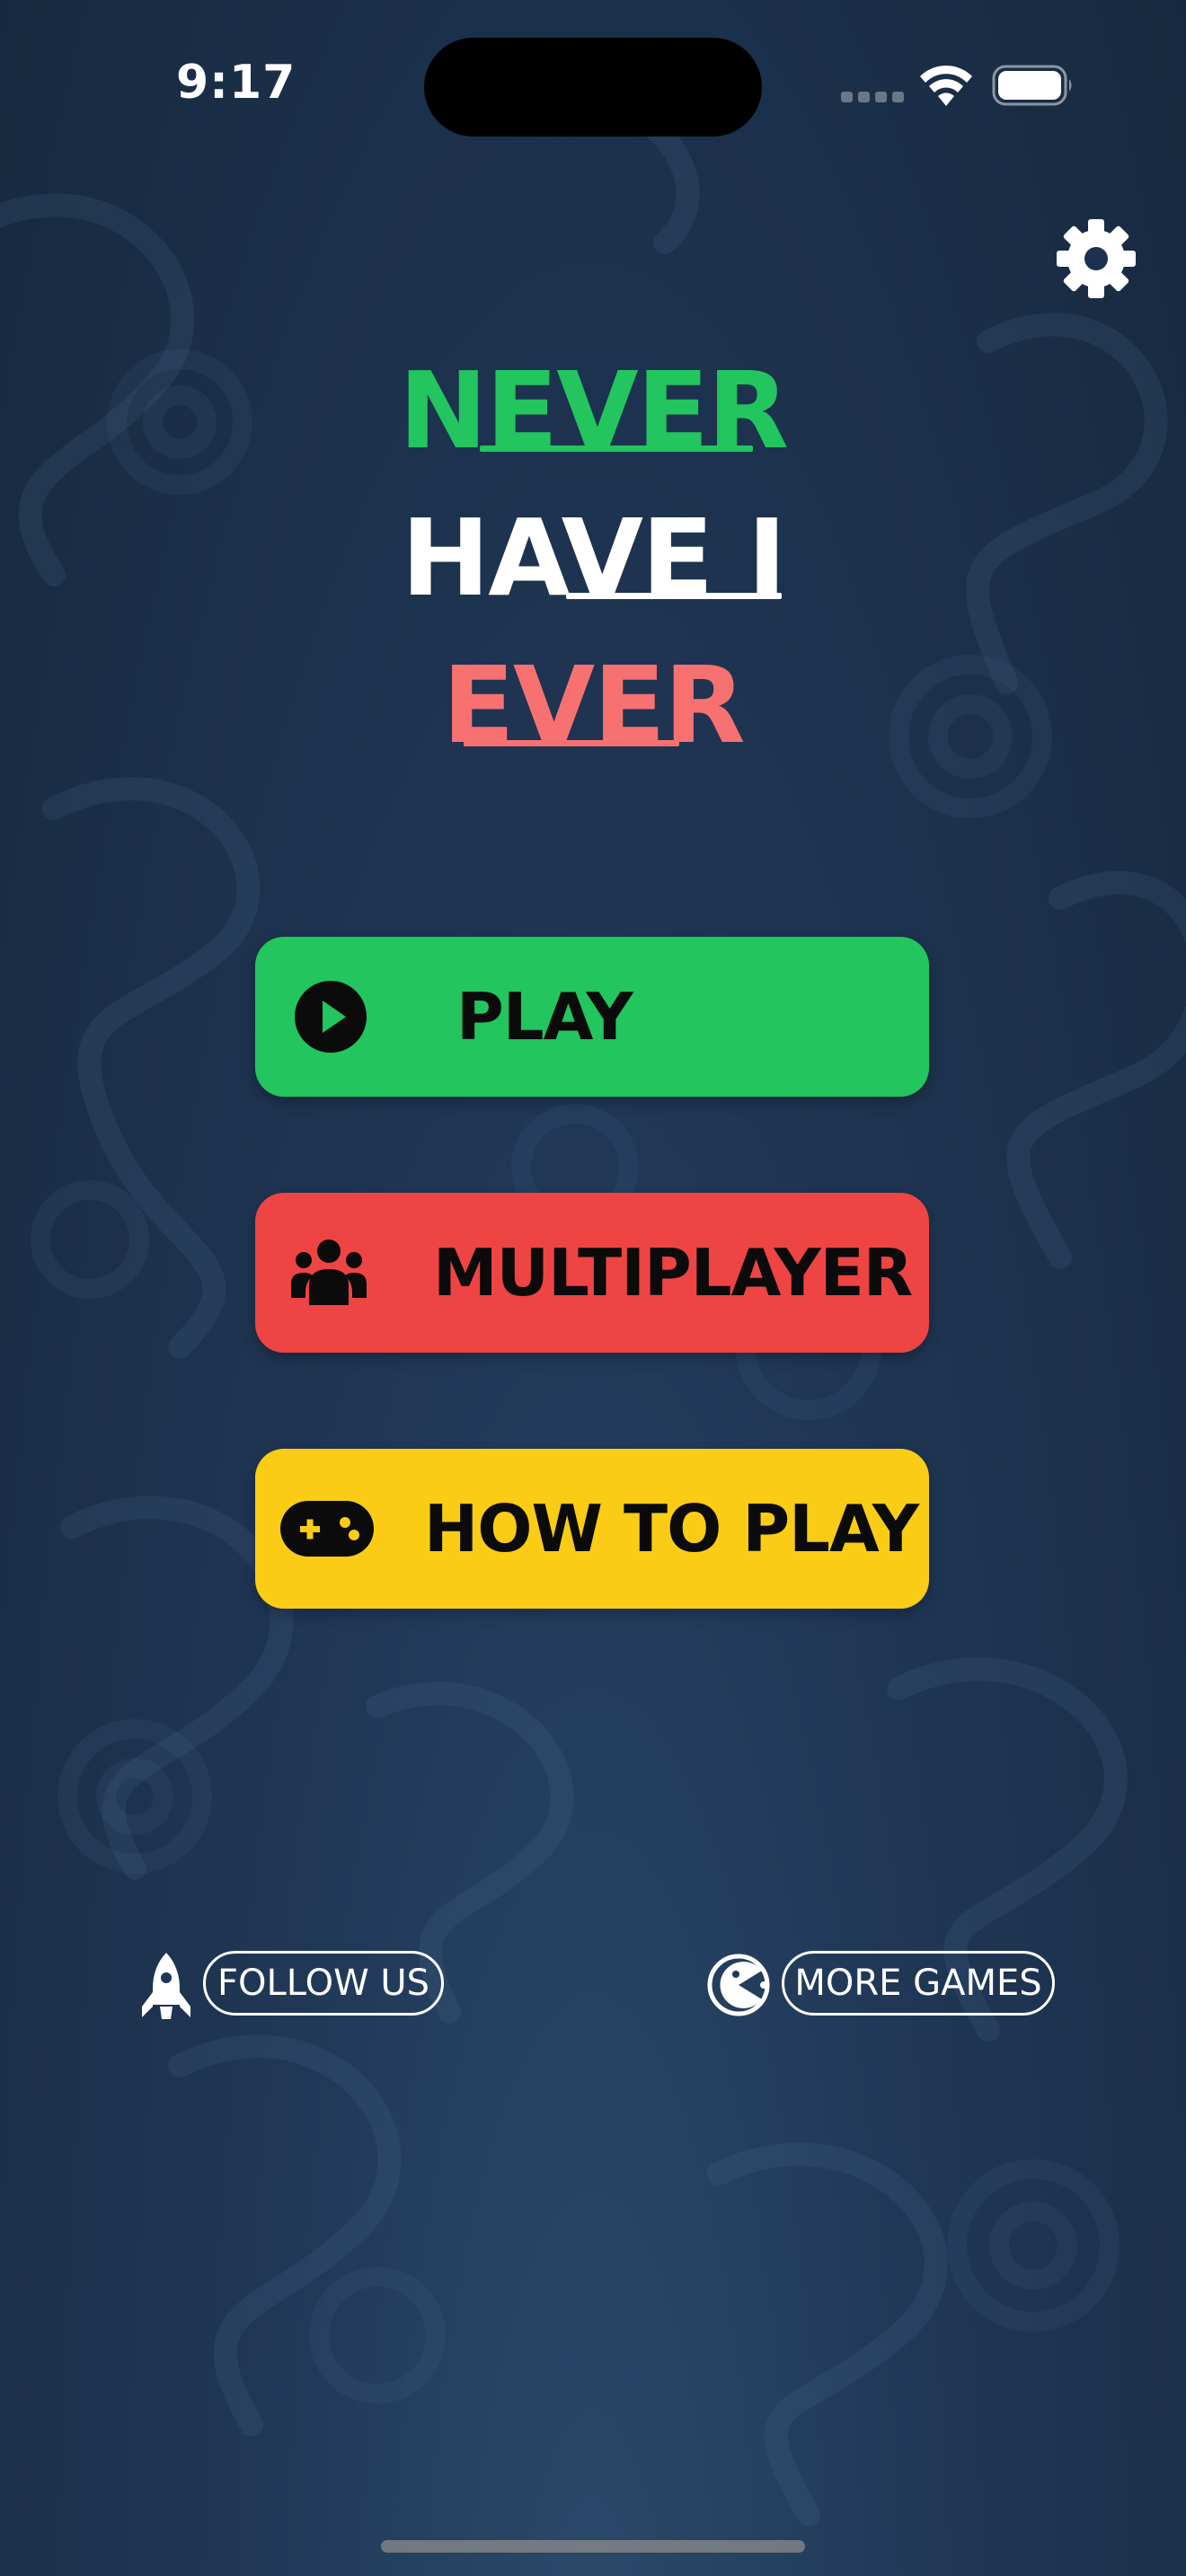 The width and height of the screenshot is (1186, 2576). Describe the element at coordinates (236, 83) in the screenshot. I see `status-time: 9:17` at that location.